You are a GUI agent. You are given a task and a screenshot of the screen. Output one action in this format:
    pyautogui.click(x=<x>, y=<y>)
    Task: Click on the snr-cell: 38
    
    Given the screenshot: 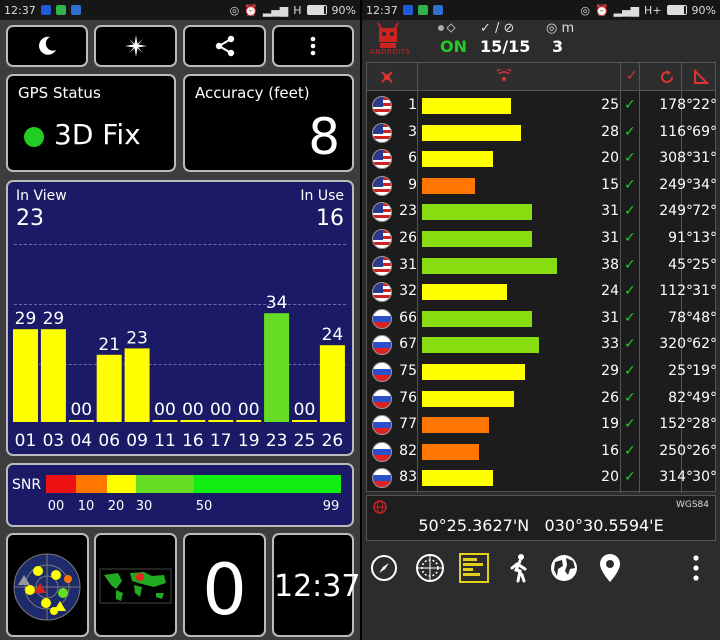 What is the action you would take?
    pyautogui.click(x=610, y=264)
    